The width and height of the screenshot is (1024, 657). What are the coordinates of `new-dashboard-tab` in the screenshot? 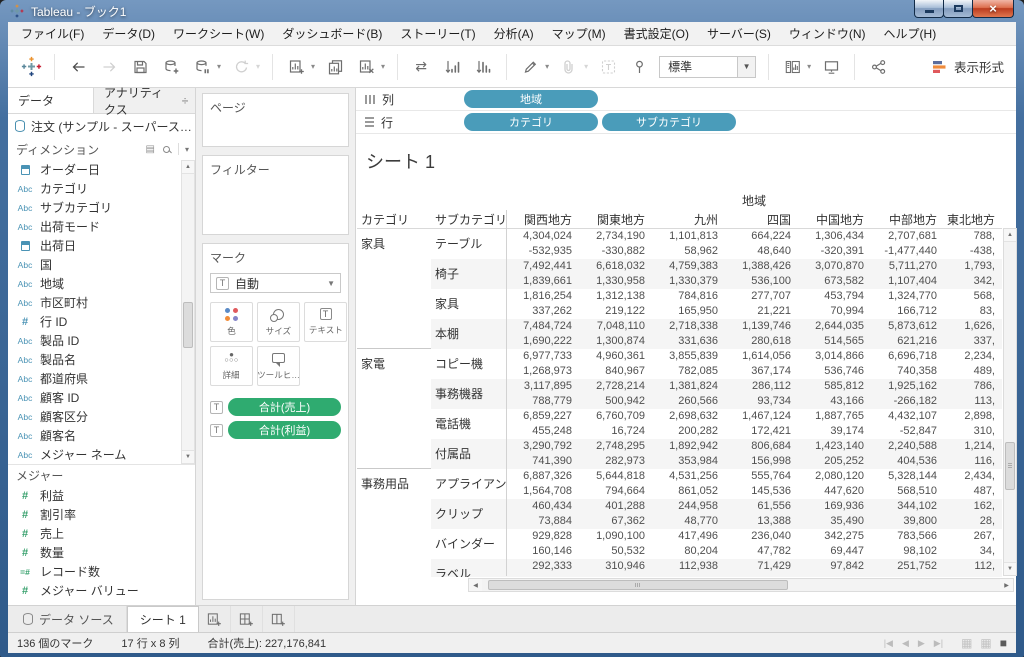 It's located at (247, 619).